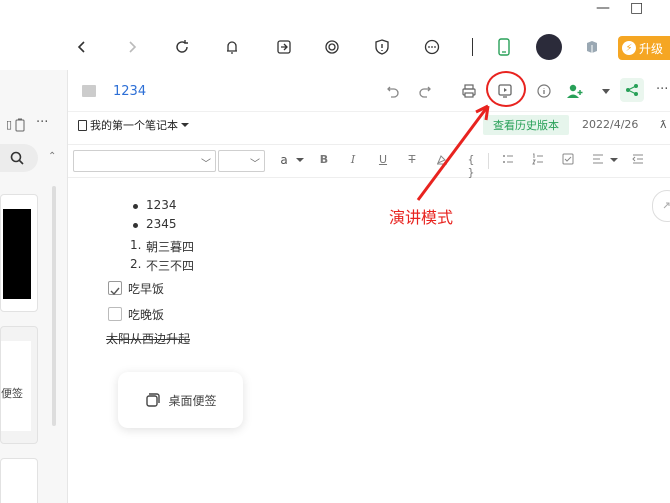  I want to click on task-checkbox-checked, so click(115, 288).